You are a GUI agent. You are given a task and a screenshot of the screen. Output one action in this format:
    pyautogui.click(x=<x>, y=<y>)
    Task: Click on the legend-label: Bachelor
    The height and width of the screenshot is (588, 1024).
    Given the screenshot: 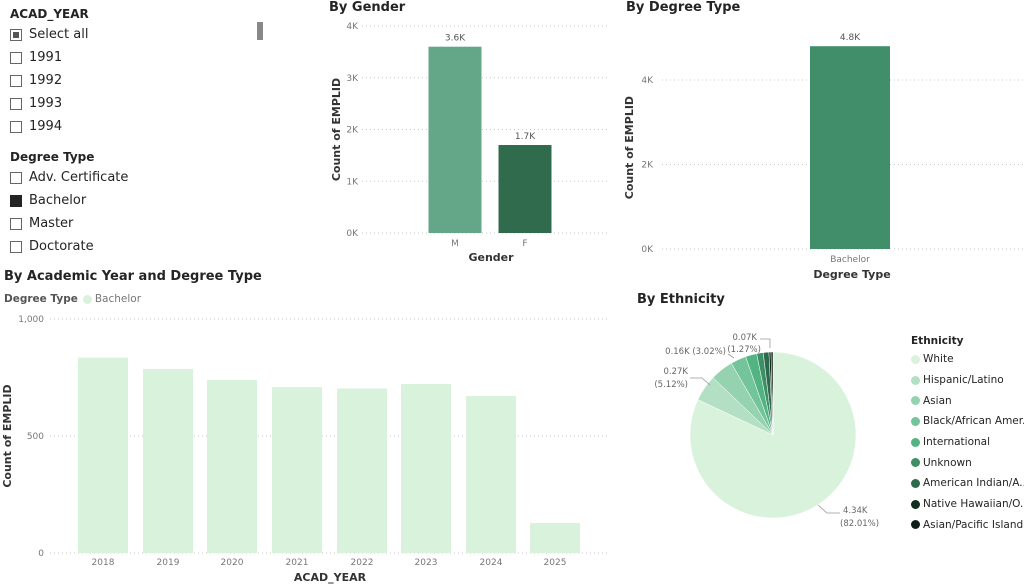 What is the action you would take?
    pyautogui.click(x=118, y=299)
    